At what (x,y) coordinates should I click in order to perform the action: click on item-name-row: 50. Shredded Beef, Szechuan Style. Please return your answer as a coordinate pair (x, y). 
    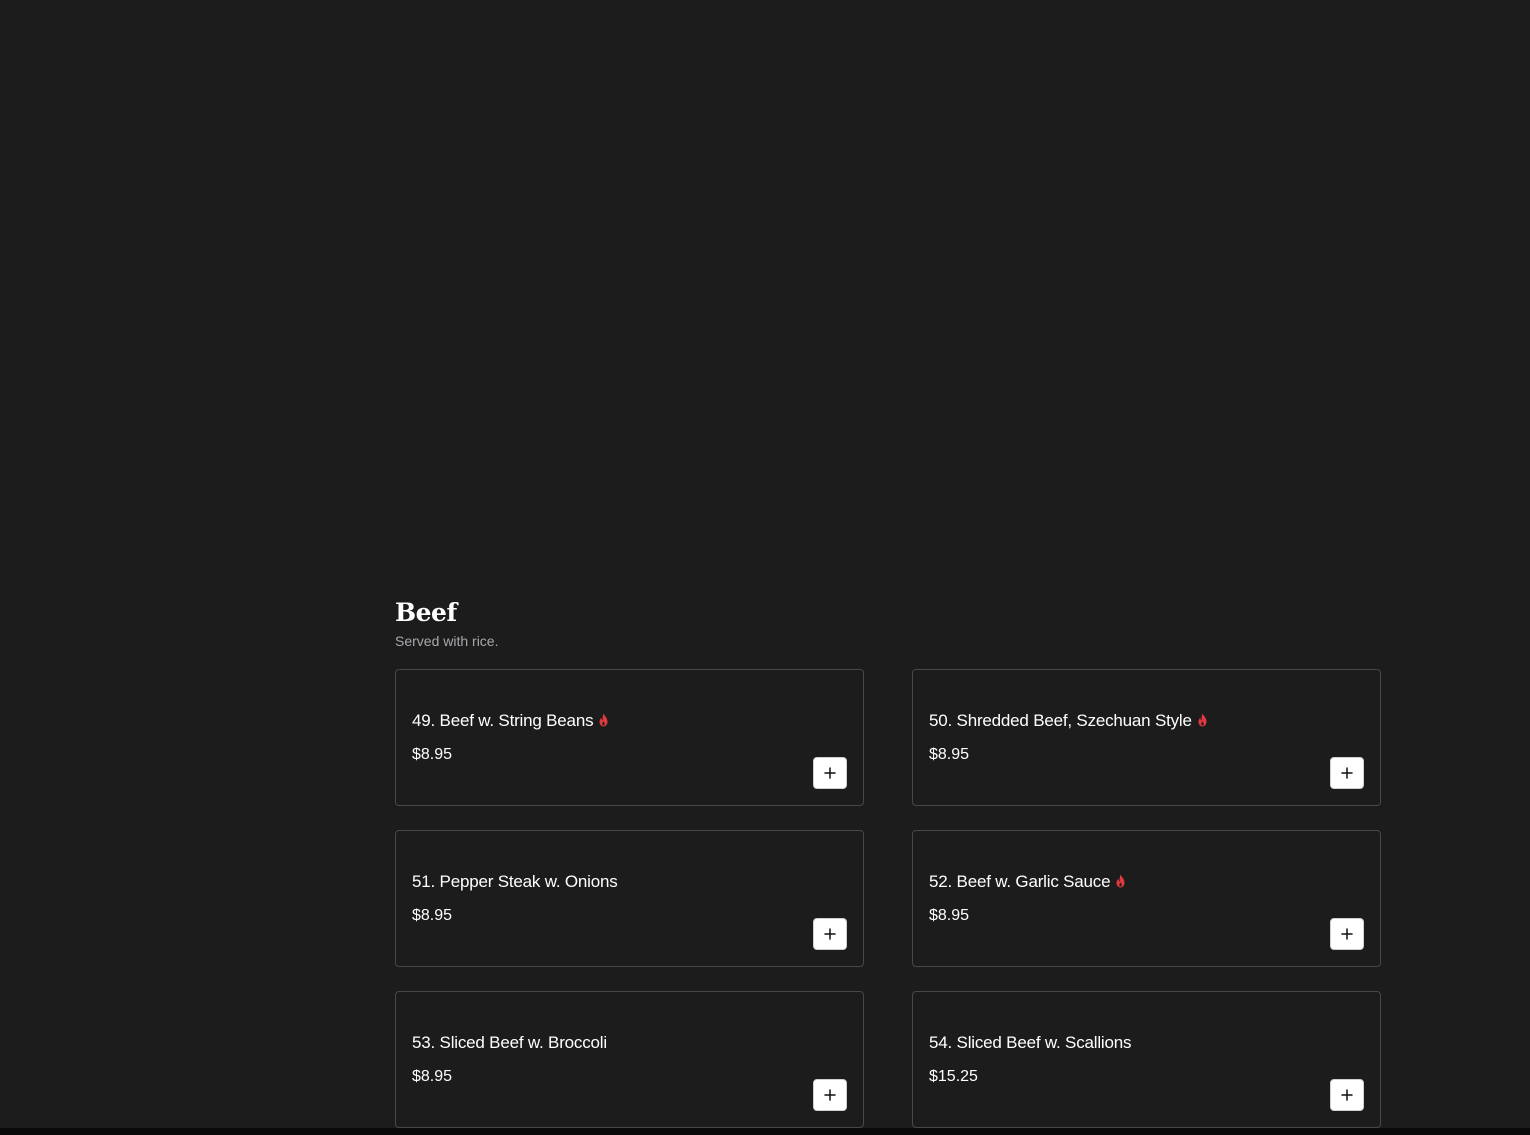
    Looking at the image, I should click on (1069, 721).